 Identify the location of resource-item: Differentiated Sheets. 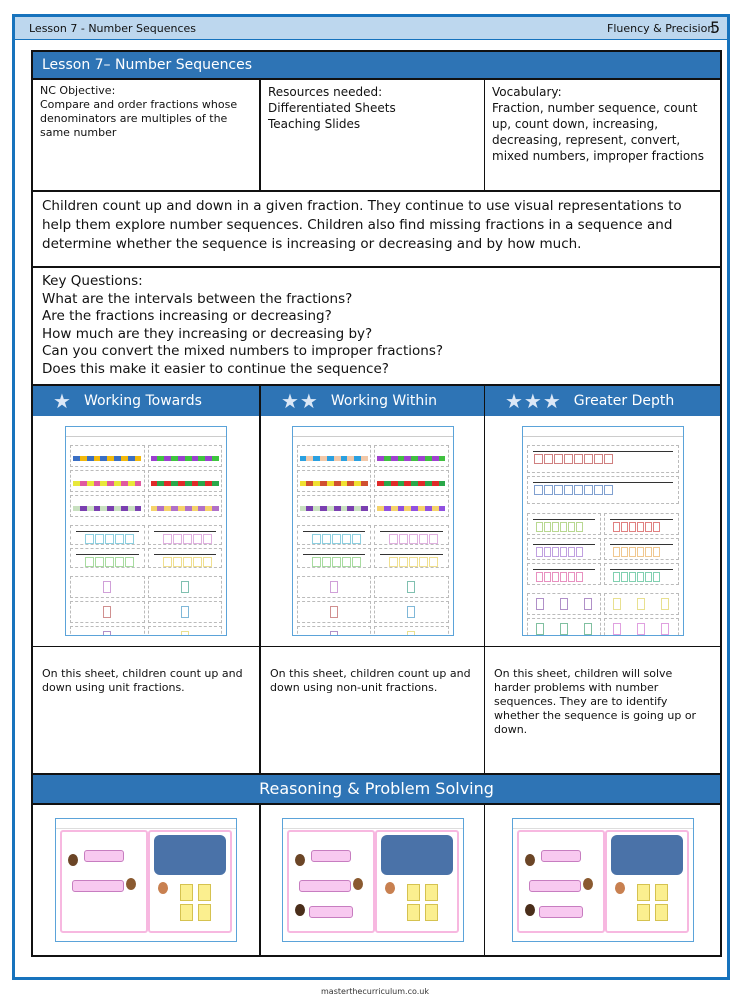
(332, 108).